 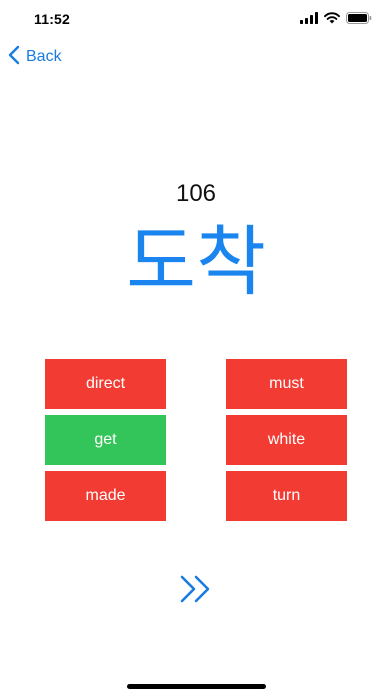 I want to click on answer-label: made, so click(x=105, y=495).